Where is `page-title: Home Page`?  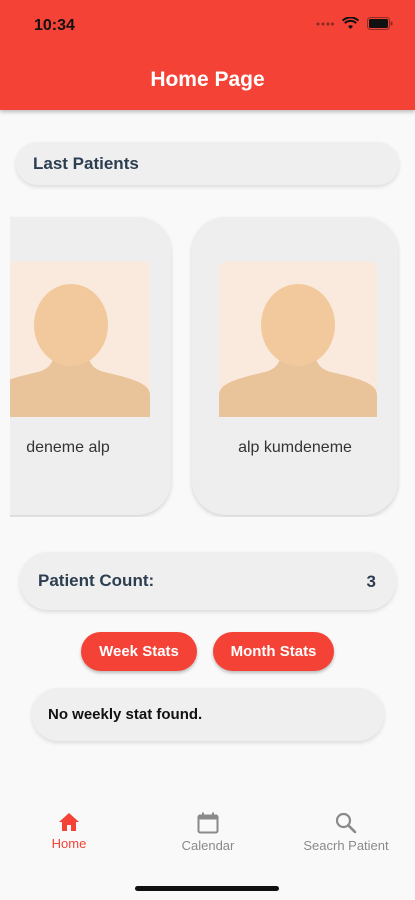 page-title: Home Page is located at coordinates (207, 79).